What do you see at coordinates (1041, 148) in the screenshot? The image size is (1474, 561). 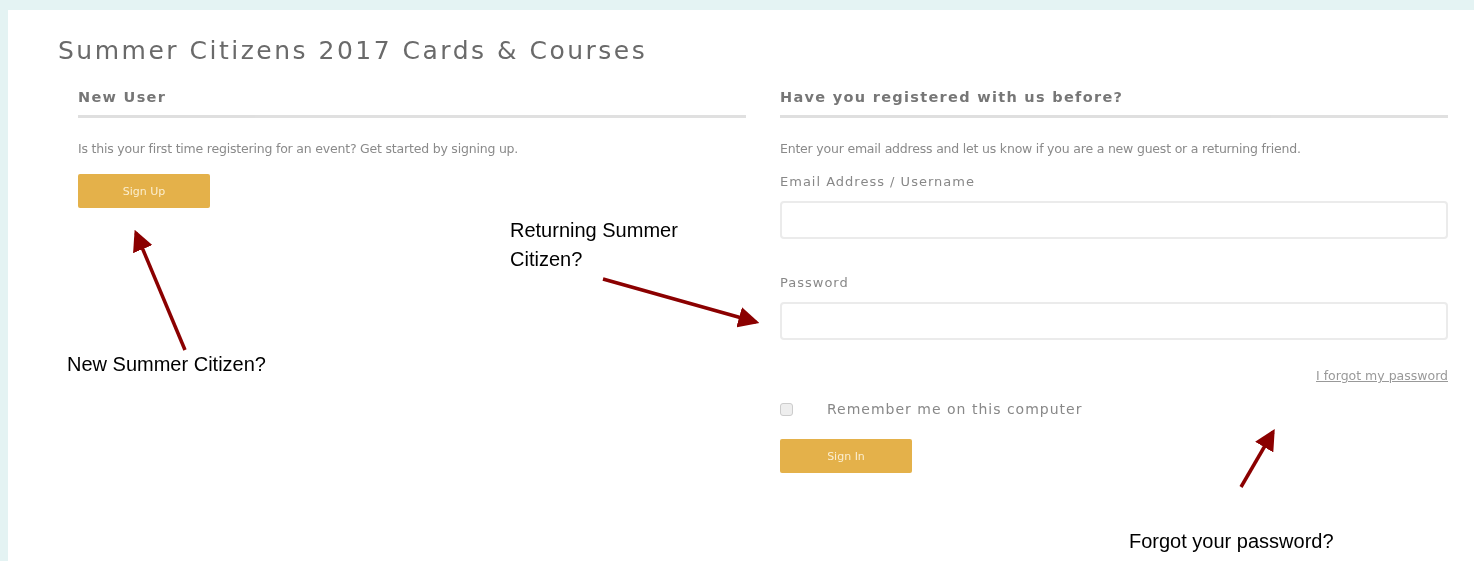 I see `intro-text: Enter your email address and let us know if you are a new guest or a returning friend.` at bounding box center [1041, 148].